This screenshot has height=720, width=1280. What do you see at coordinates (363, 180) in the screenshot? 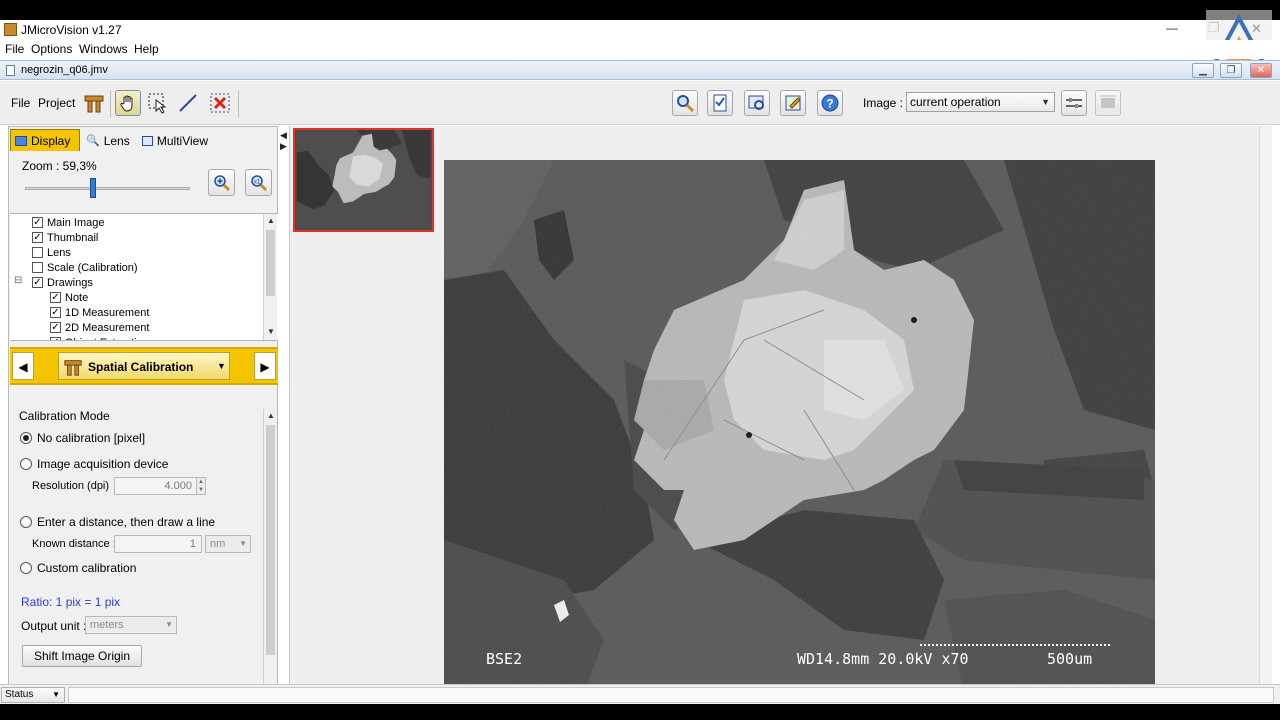
I see `thumbnail-view` at bounding box center [363, 180].